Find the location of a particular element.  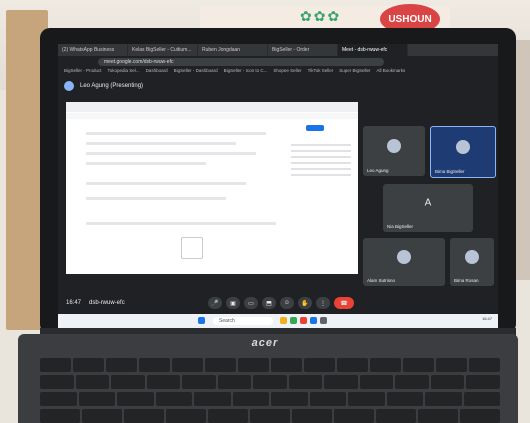

participant-name: Bima BigSeller is located at coordinates (450, 171).